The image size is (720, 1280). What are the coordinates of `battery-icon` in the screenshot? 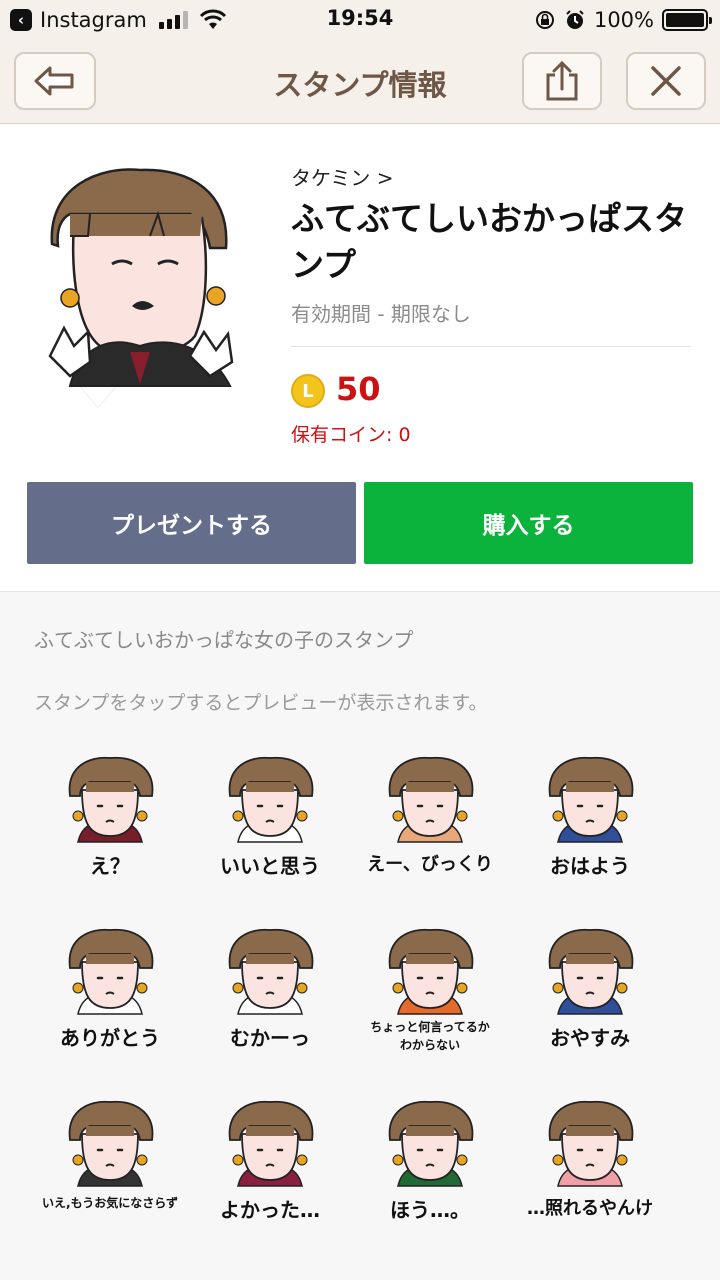 It's located at (687, 20).